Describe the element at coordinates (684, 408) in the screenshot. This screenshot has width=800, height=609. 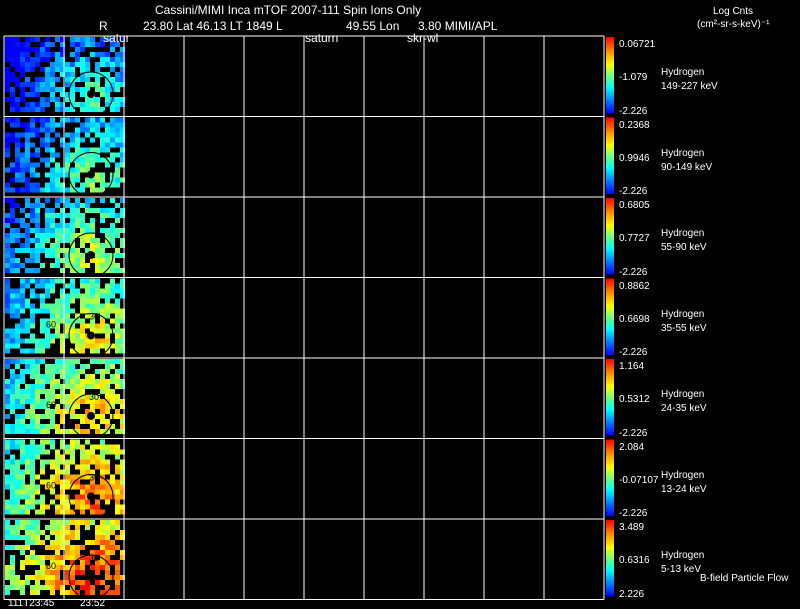
I see `row-energy-label: 24-35 keV` at that location.